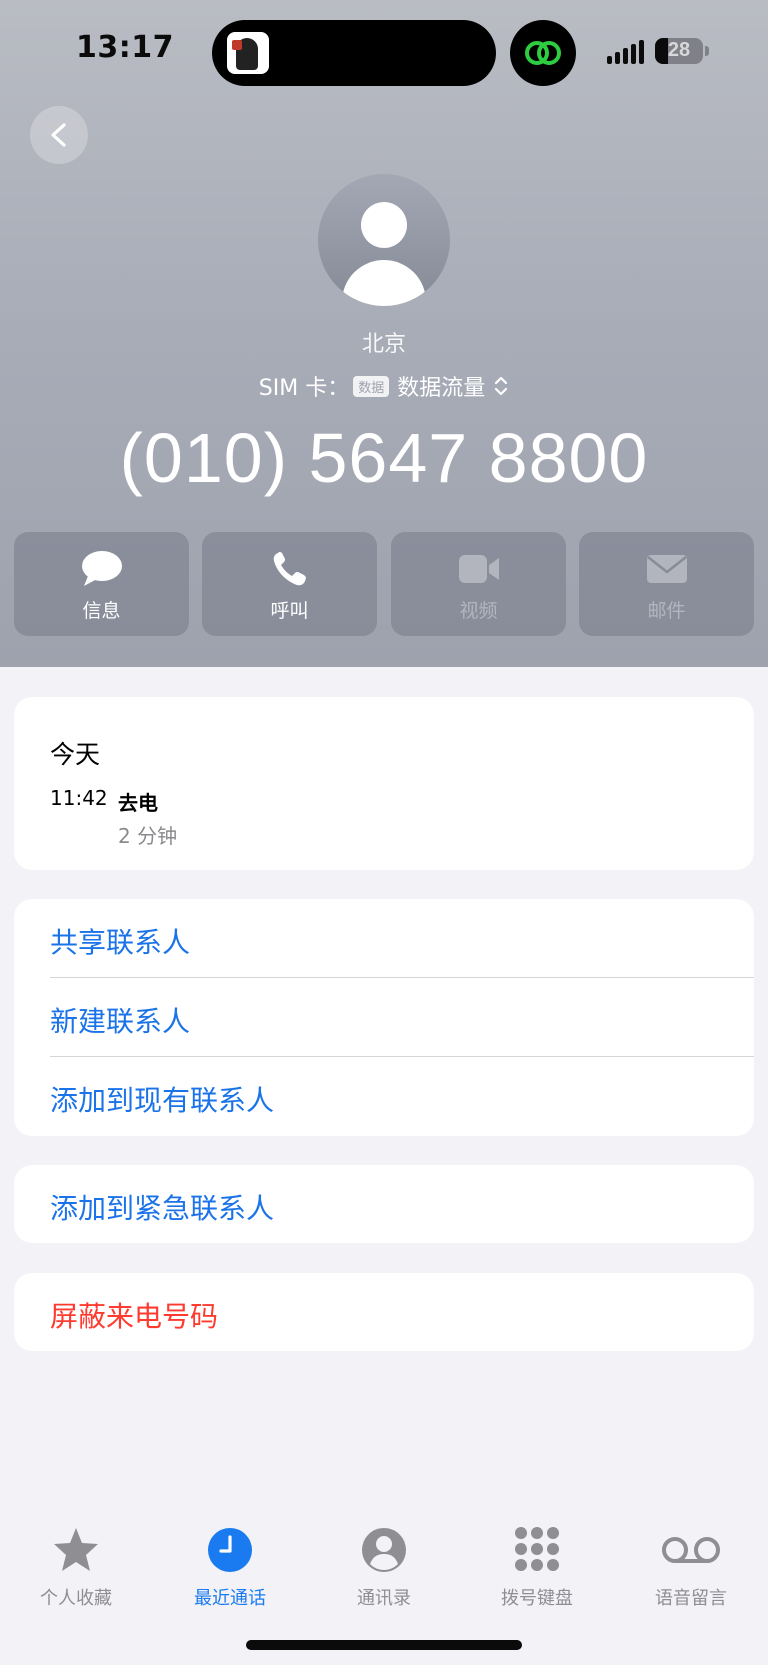  I want to click on tab-keypad-label: 拨号键盘, so click(537, 1598).